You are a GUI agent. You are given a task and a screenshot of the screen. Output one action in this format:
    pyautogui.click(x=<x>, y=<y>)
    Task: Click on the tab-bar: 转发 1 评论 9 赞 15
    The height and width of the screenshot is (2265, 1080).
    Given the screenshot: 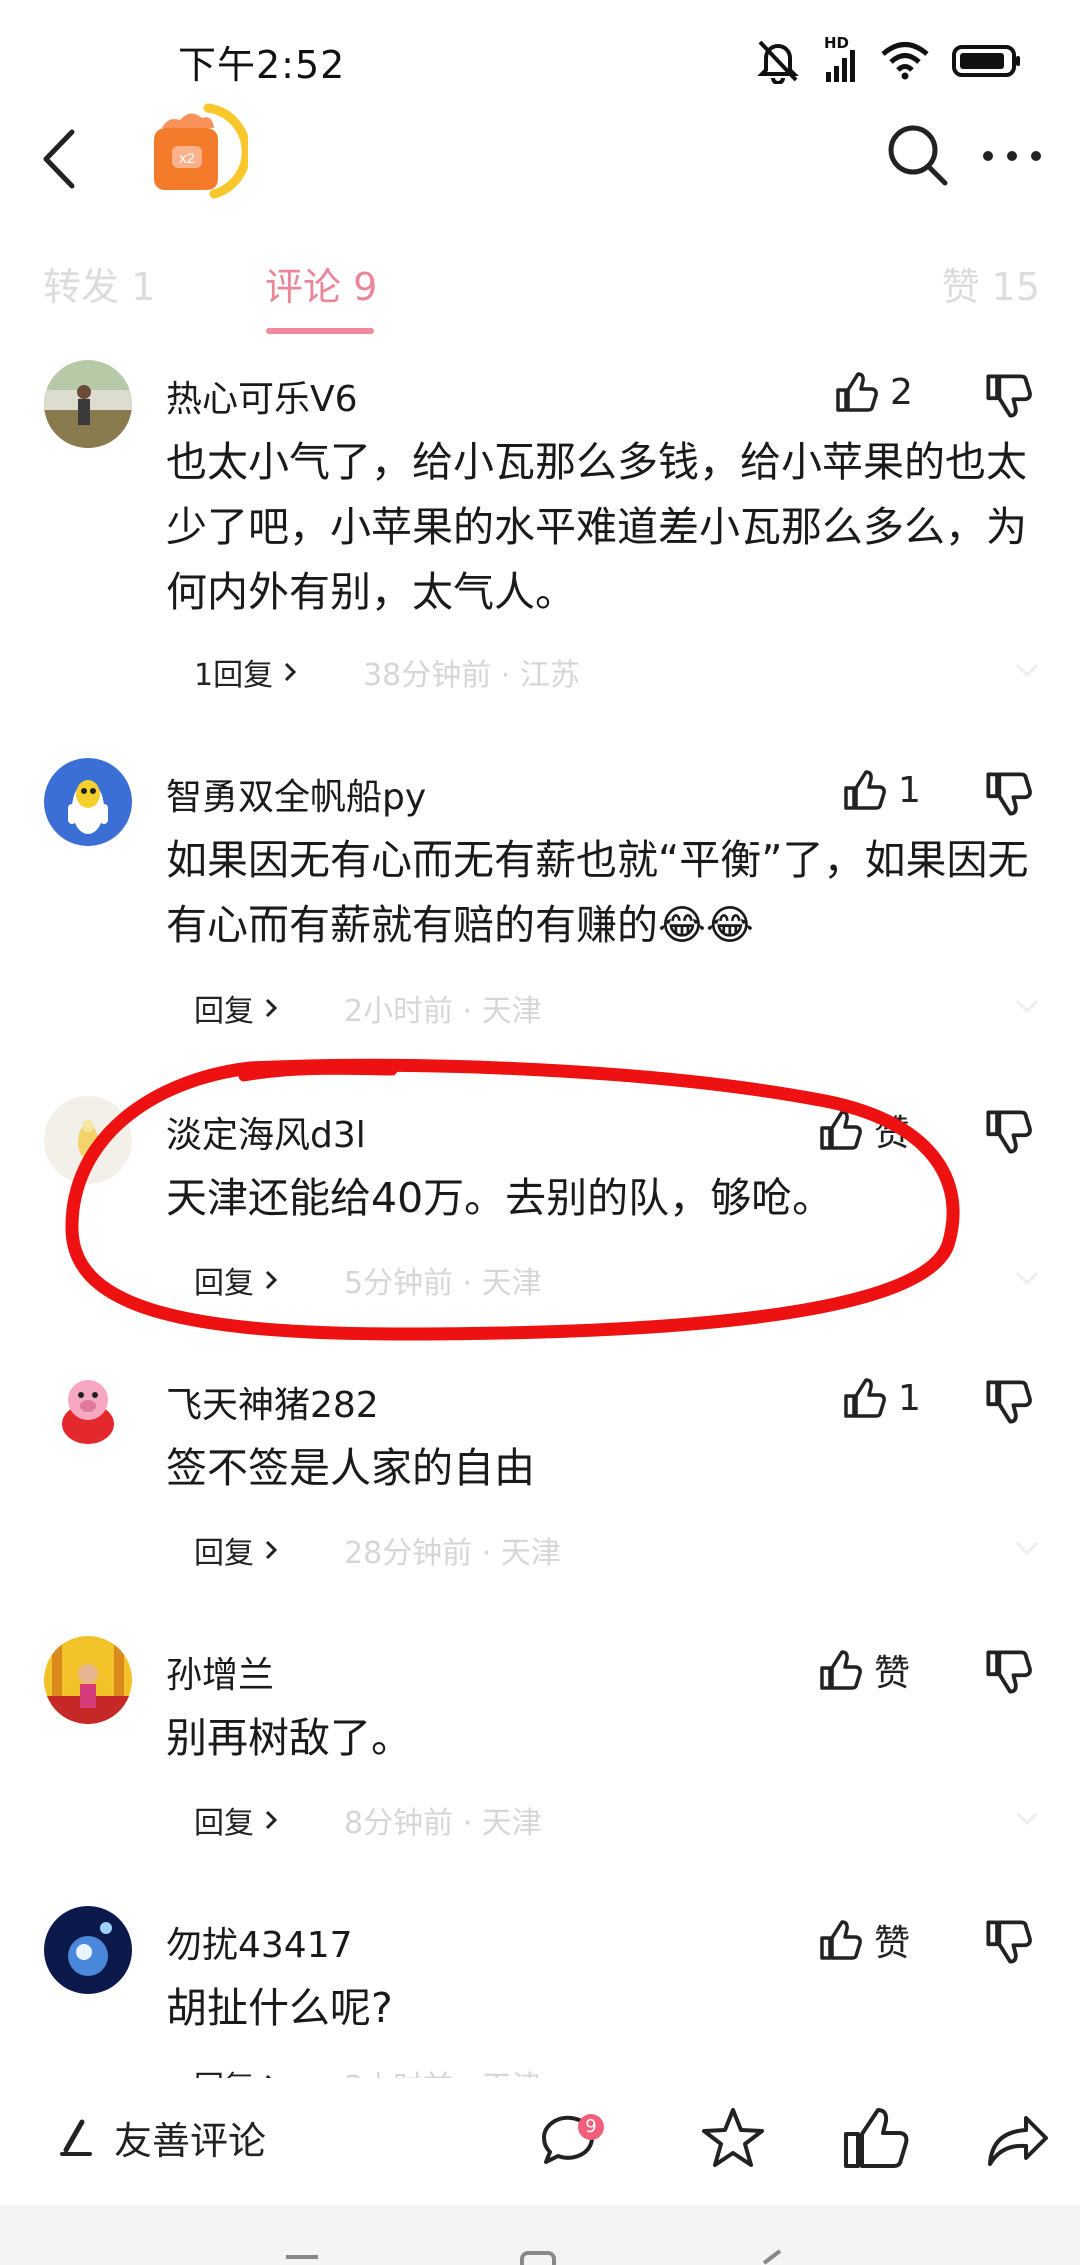 What is the action you would take?
    pyautogui.click(x=540, y=290)
    